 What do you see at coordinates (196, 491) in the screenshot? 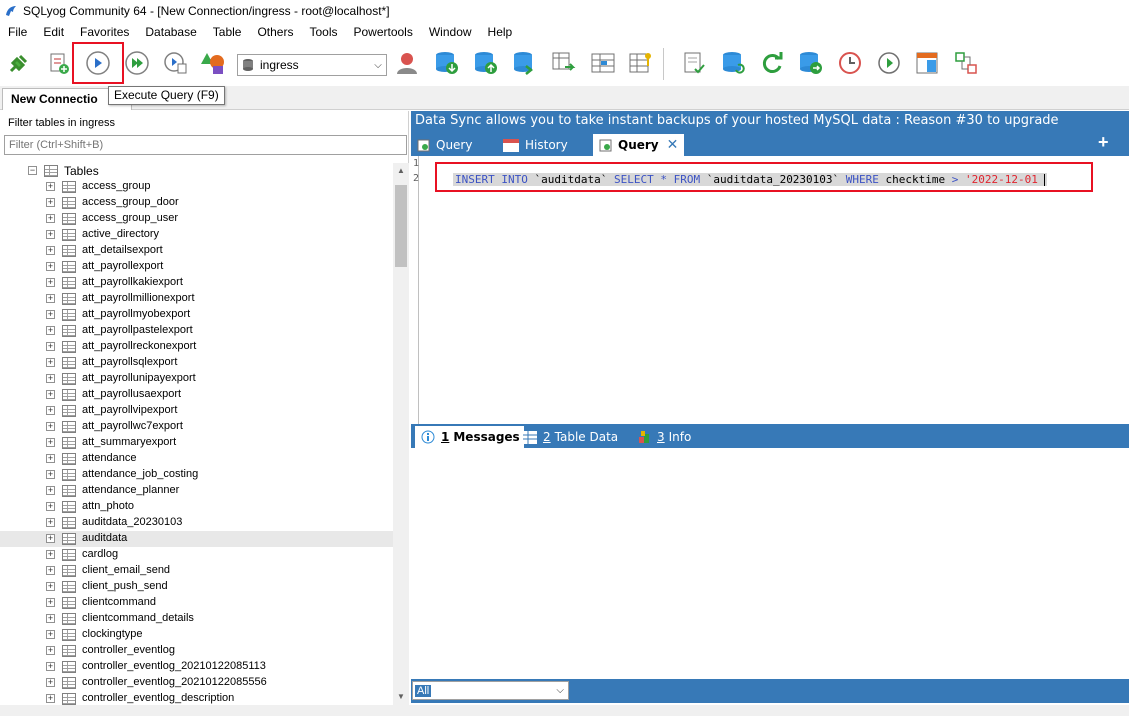
I see `table-row: + attendance_planner` at bounding box center [196, 491].